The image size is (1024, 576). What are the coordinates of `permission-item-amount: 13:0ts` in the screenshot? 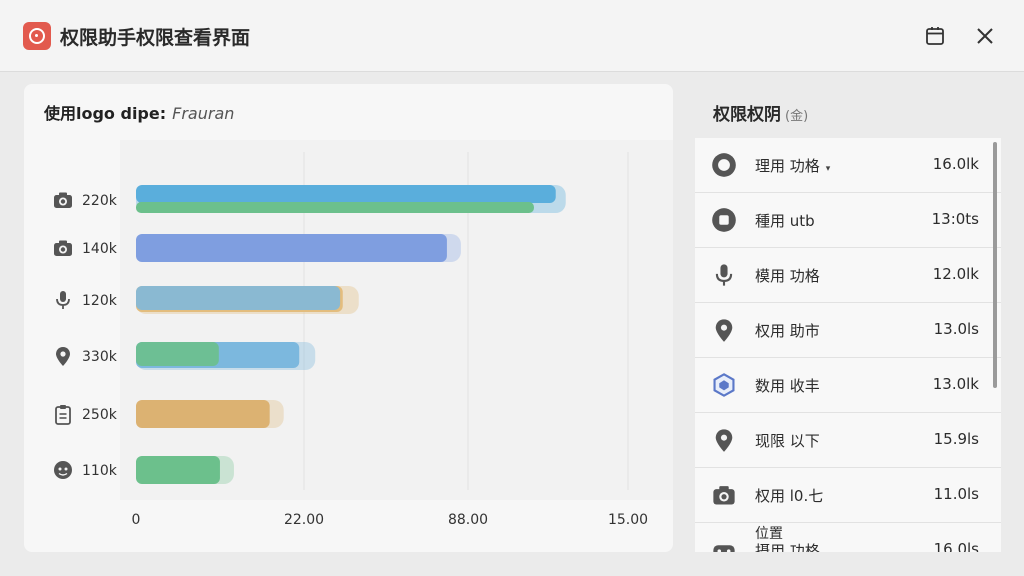 It's located at (955, 219).